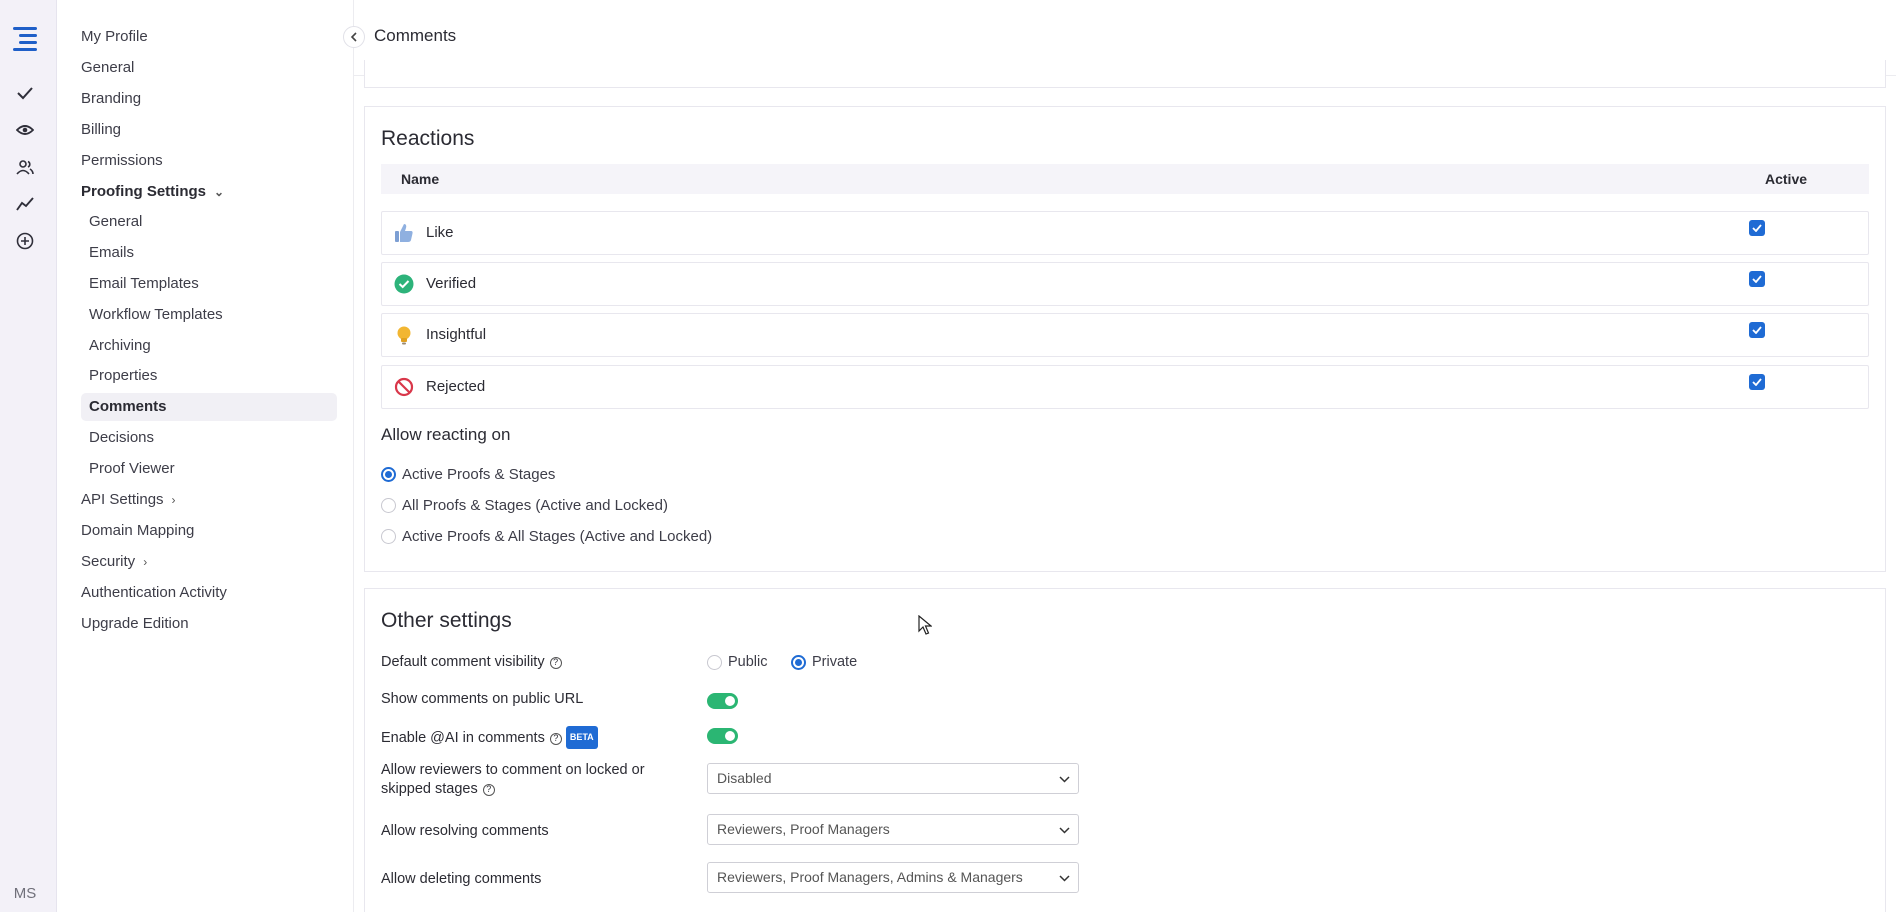 The width and height of the screenshot is (1896, 912). What do you see at coordinates (154, 593) in the screenshot?
I see `sidebar-item-authentication-activity: Authentication Activity` at bounding box center [154, 593].